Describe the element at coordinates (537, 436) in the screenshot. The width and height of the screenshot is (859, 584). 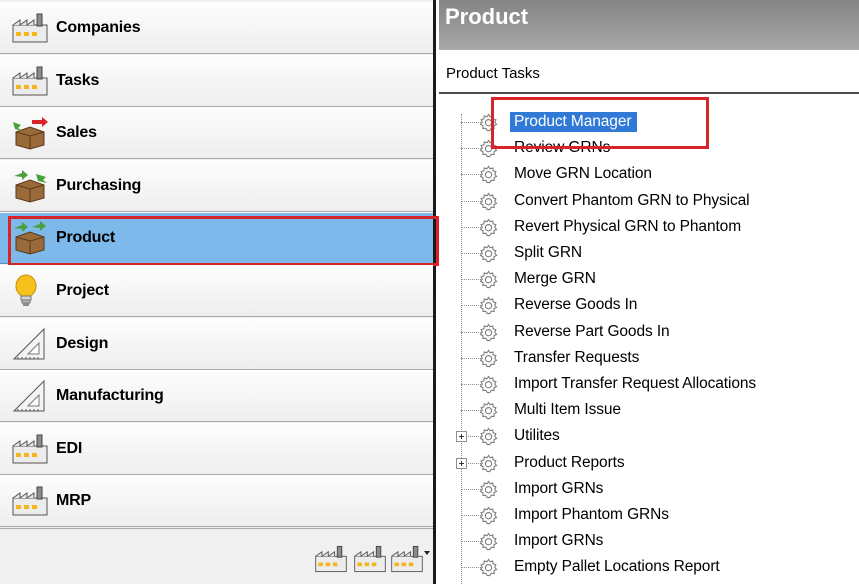
I see `tree-item-label: Utilites` at that location.